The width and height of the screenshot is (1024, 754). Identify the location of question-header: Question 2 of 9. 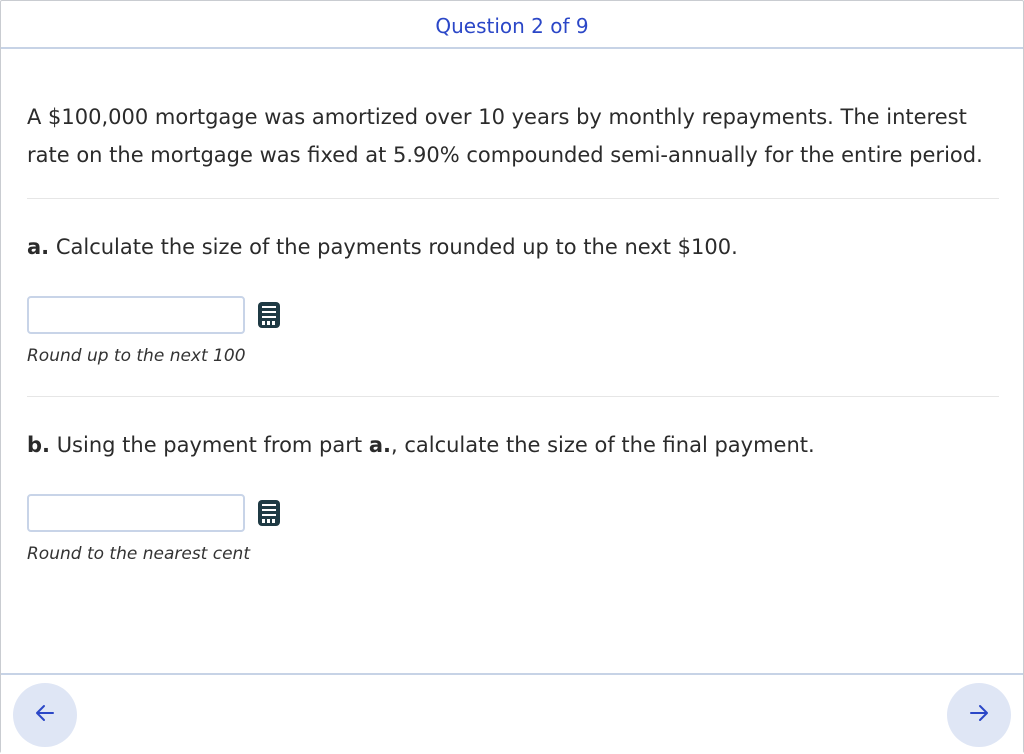
(512, 25).